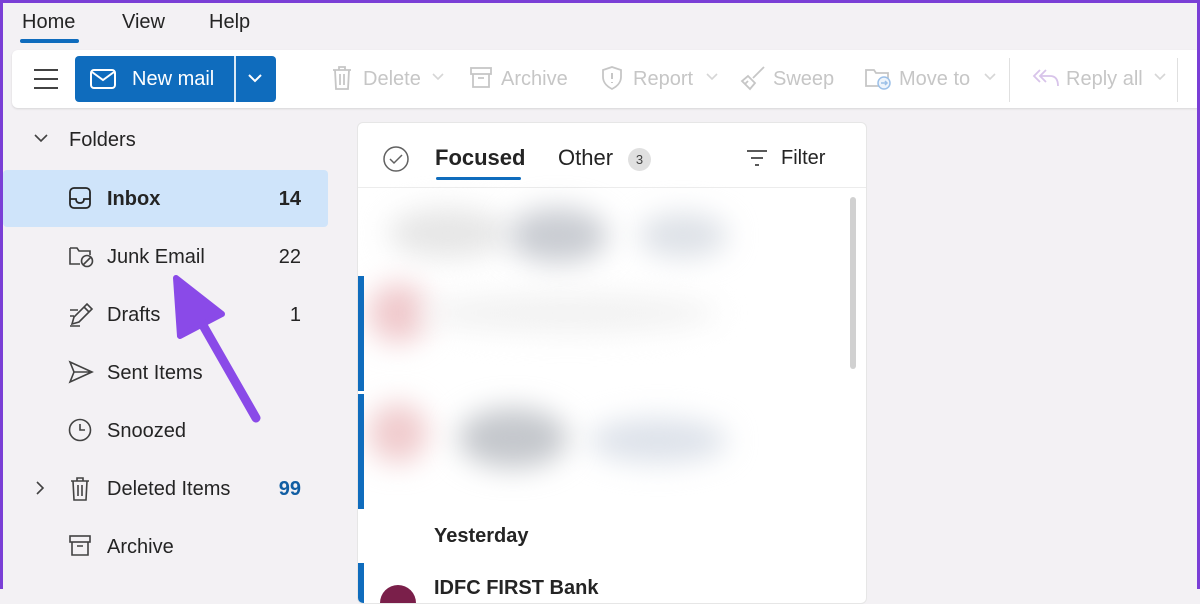 This screenshot has height=604, width=1200. What do you see at coordinates (752, 78) in the screenshot?
I see `broom-icon` at bounding box center [752, 78].